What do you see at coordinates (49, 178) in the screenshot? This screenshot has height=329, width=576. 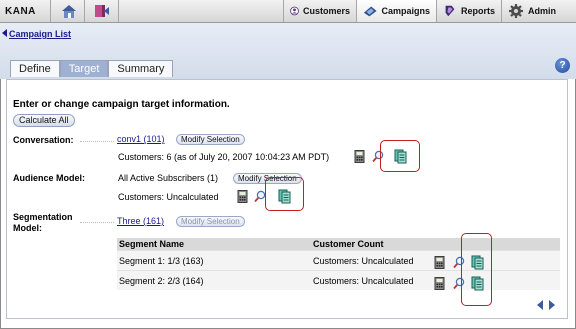 I see `audience-model-label: Audience Model:` at bounding box center [49, 178].